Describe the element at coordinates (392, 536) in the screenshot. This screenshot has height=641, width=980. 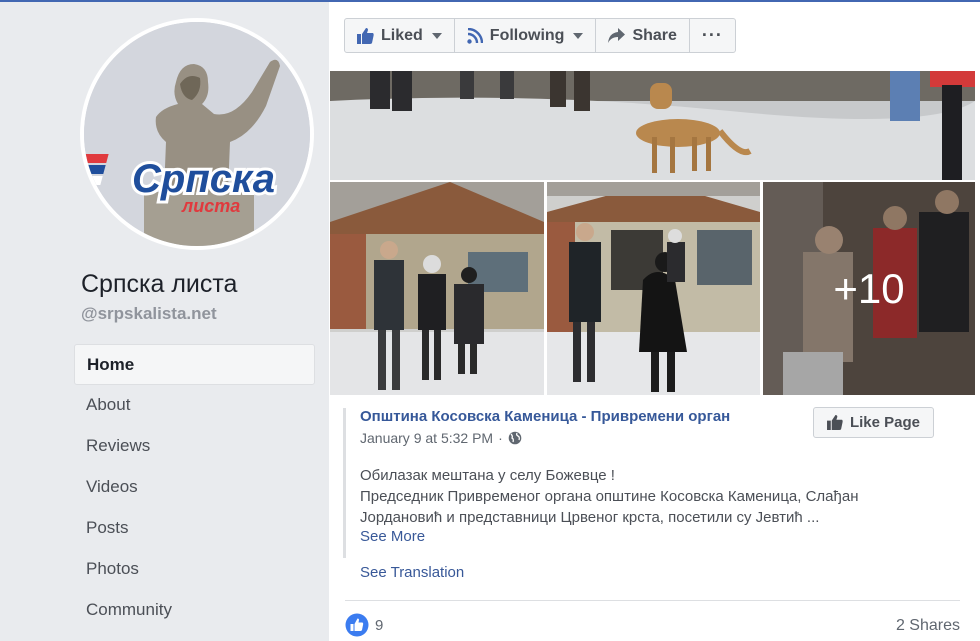
I see `see-more-link: See More` at that location.